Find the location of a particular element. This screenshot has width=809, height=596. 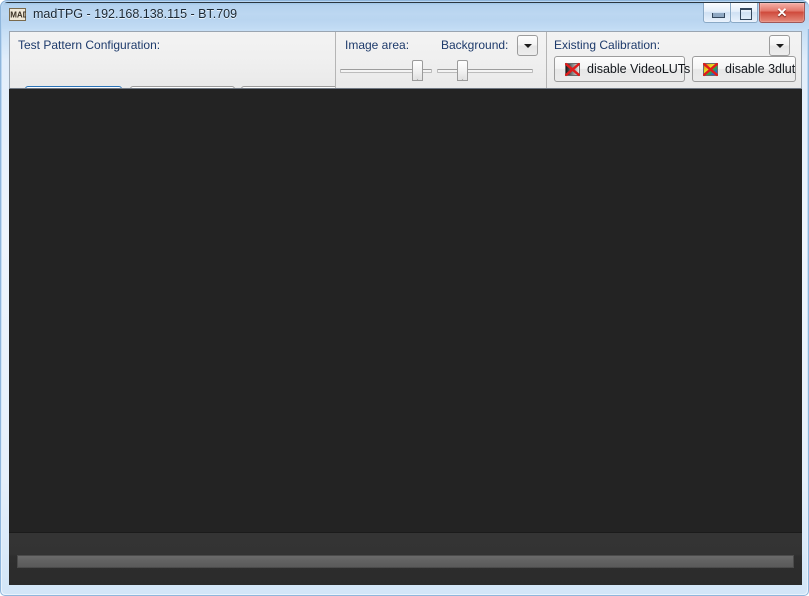

image-area-slider is located at coordinates (386, 71).